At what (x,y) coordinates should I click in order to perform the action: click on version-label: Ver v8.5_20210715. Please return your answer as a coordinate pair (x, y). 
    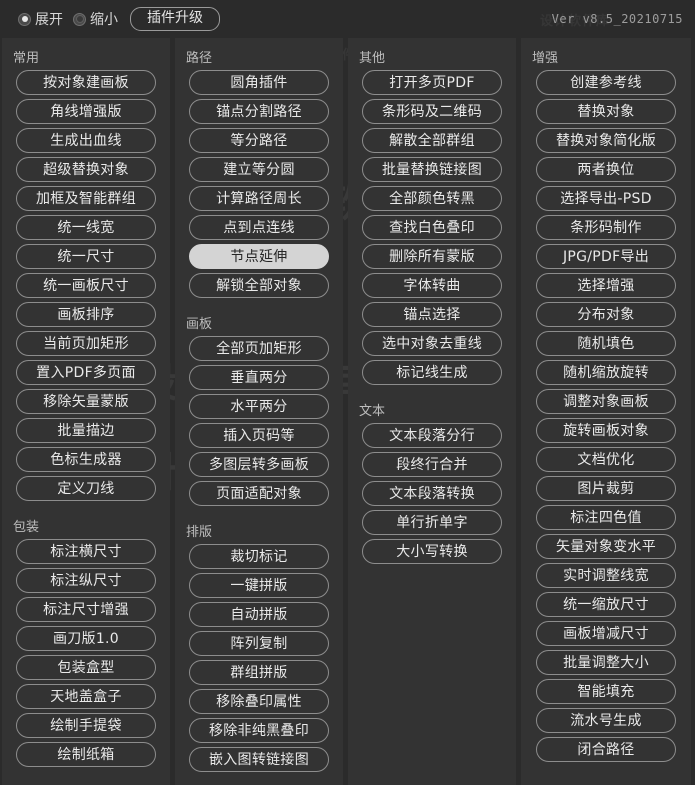
    Looking at the image, I should click on (617, 19).